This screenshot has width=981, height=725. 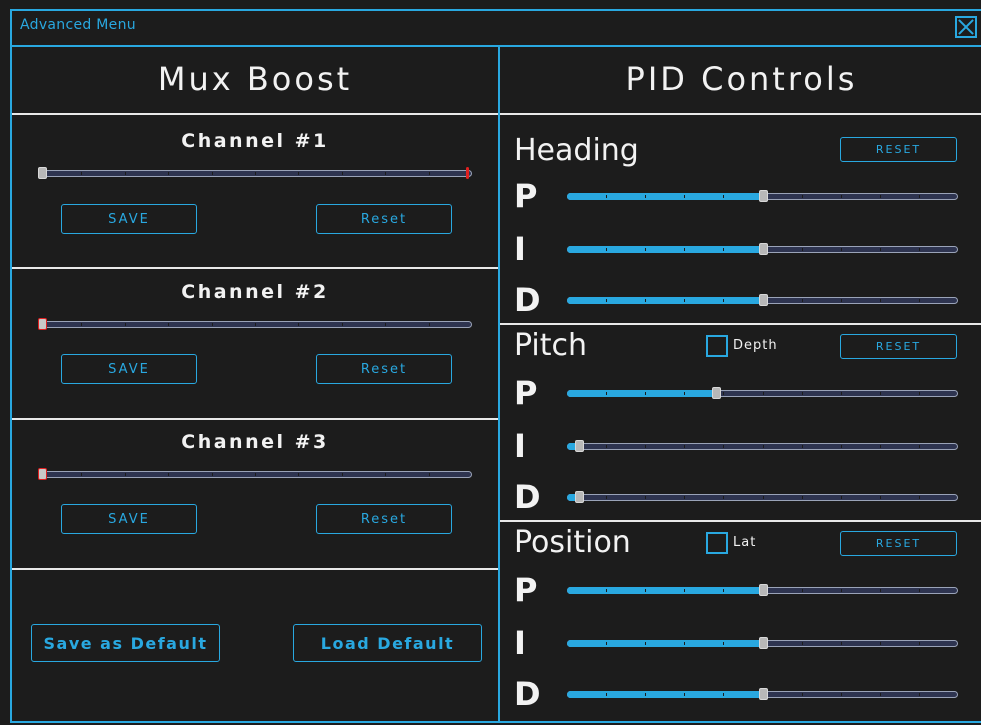 I want to click on depth-checkbox, so click(x=717, y=346).